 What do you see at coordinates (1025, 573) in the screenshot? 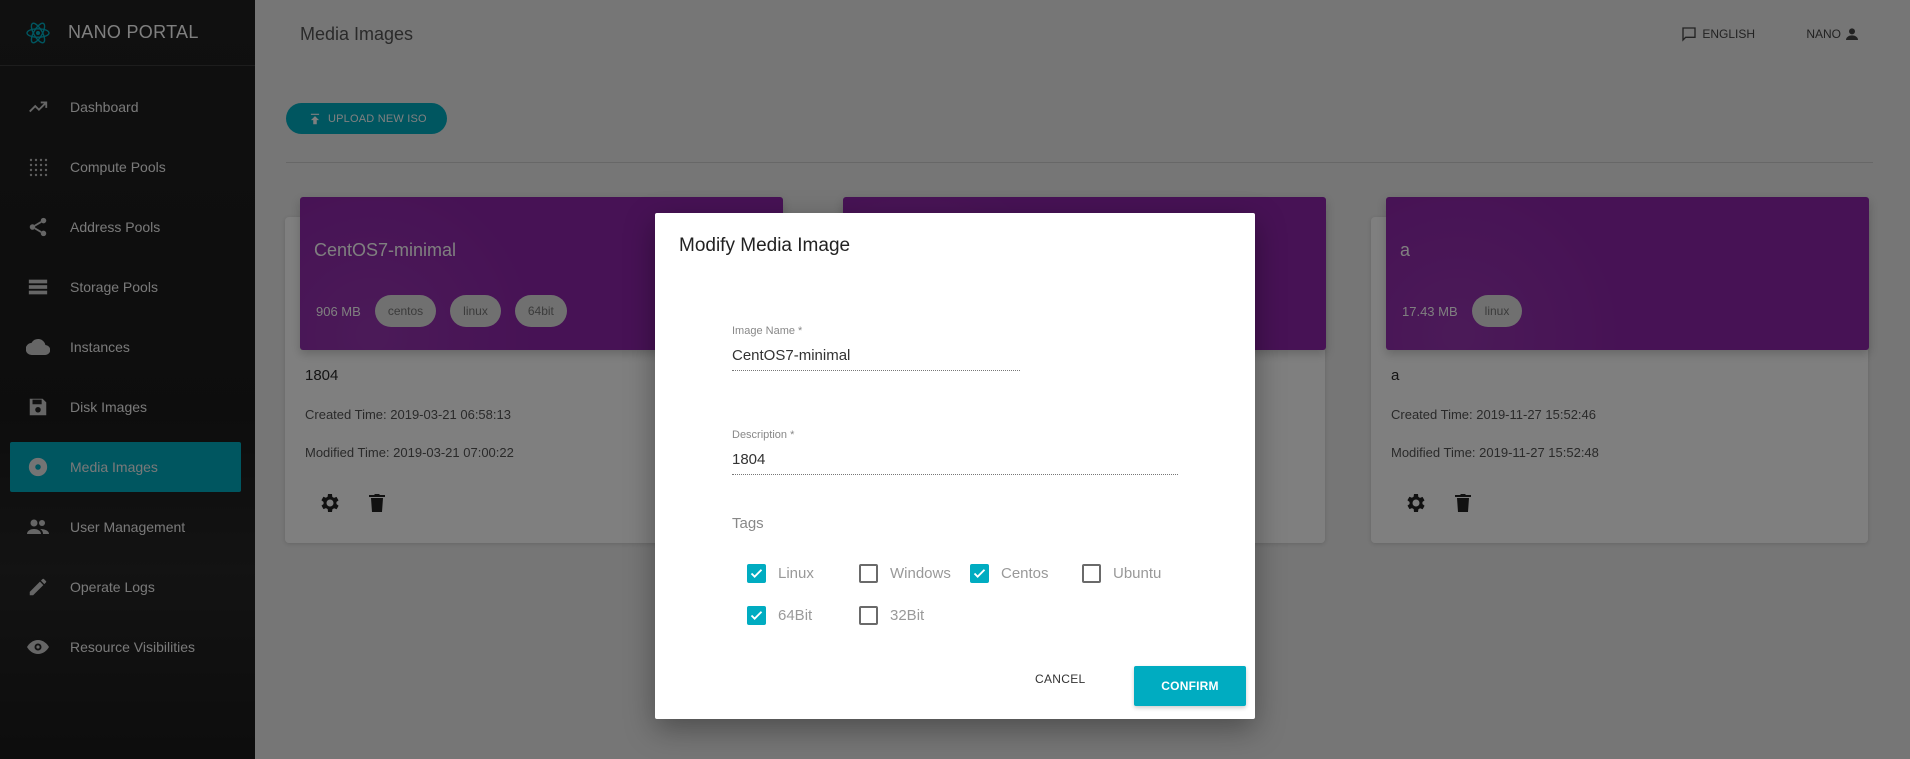
I see `checkbox-label: Centos` at bounding box center [1025, 573].